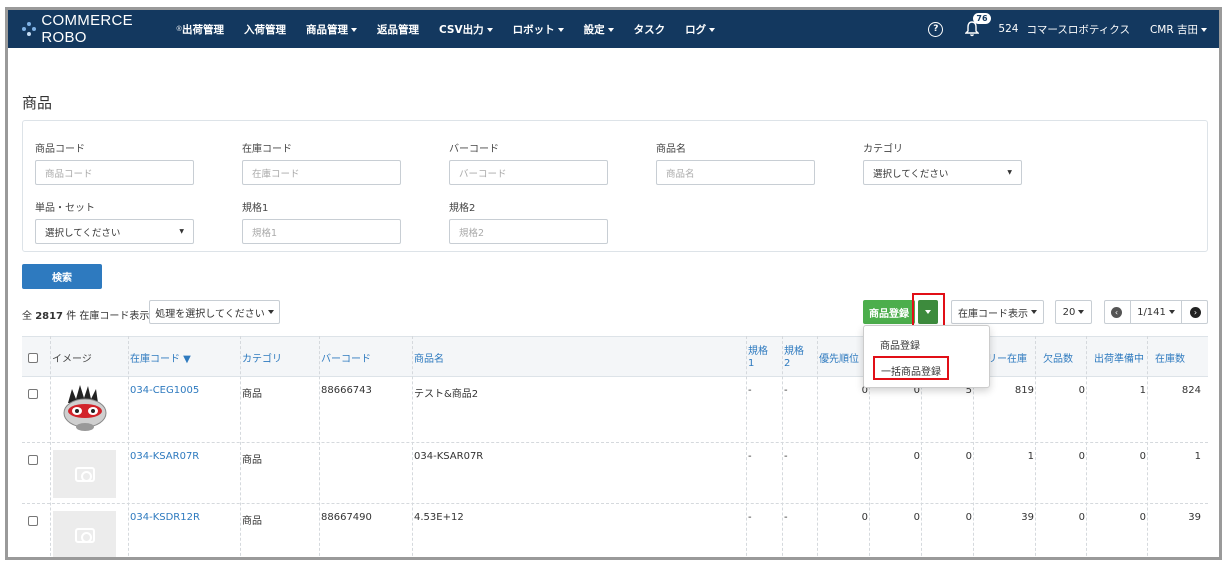 The width and height of the screenshot is (1230, 568). I want to click on nav-item: 商品管理, so click(331, 29).